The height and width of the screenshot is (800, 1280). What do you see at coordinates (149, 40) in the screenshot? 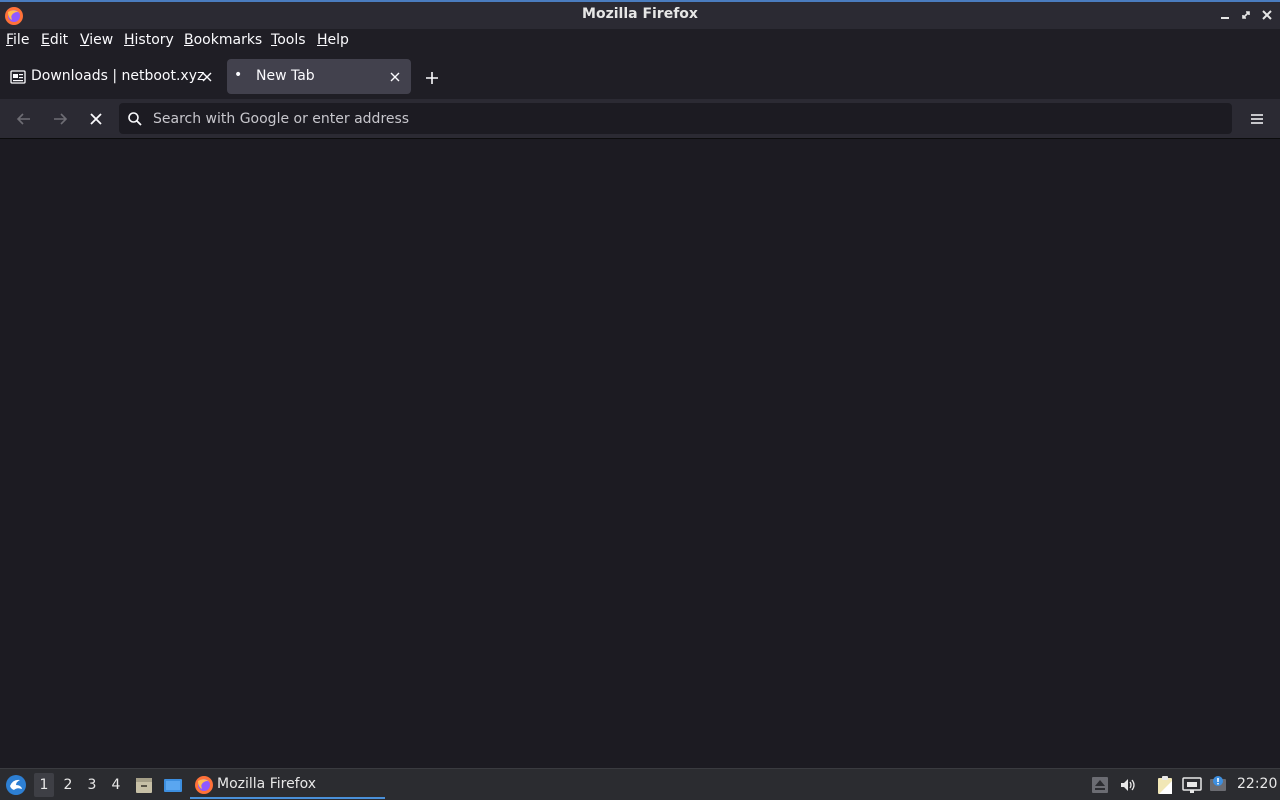
I see `menu-history: History` at bounding box center [149, 40].